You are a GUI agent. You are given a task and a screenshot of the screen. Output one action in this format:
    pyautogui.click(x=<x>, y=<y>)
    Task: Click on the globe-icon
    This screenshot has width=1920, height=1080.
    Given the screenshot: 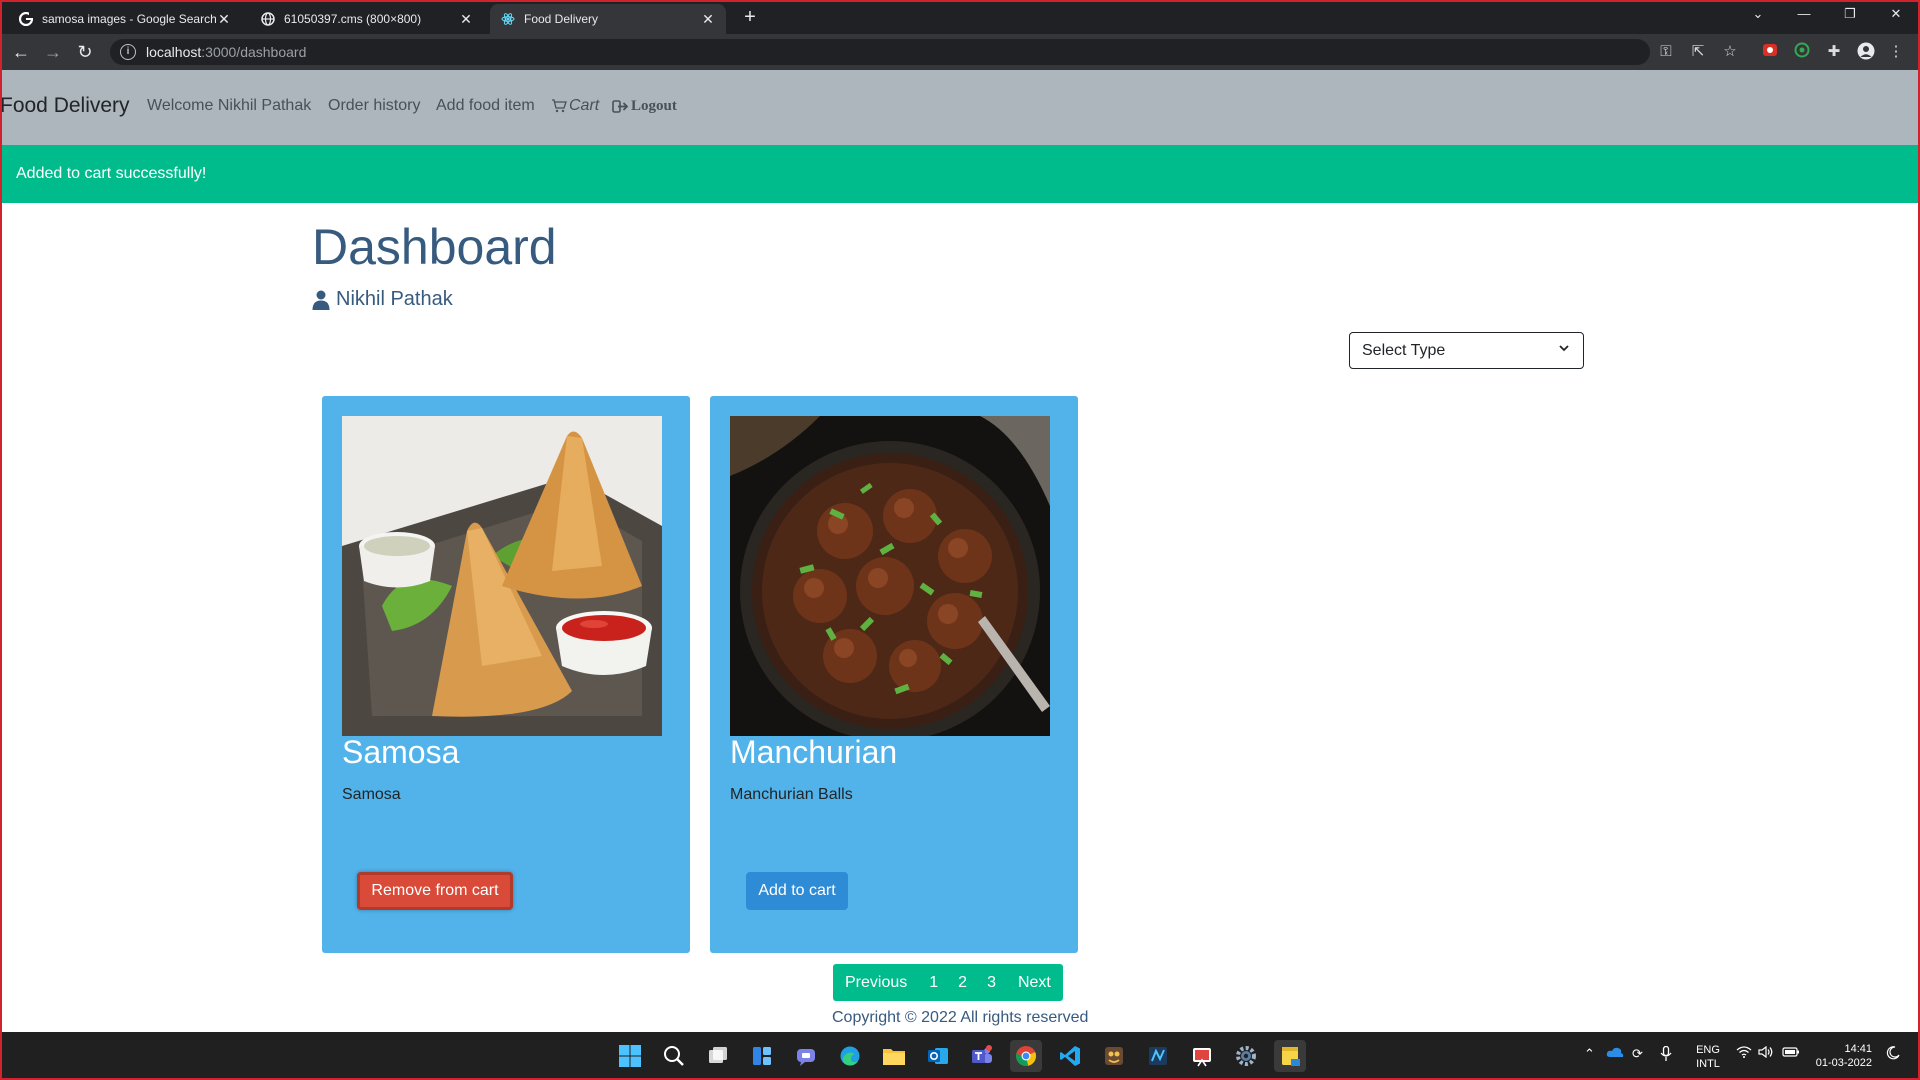 What is the action you would take?
    pyautogui.click(x=268, y=19)
    